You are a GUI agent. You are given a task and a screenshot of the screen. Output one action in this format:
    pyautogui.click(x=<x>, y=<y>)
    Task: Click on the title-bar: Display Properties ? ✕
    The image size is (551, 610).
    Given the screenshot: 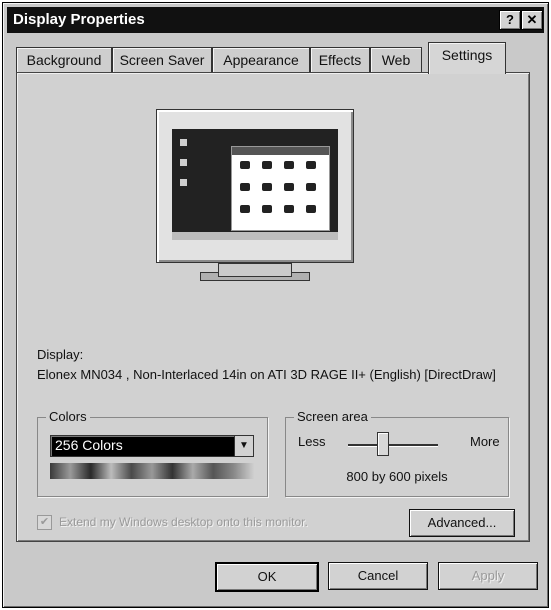 What is the action you would take?
    pyautogui.click(x=275, y=20)
    